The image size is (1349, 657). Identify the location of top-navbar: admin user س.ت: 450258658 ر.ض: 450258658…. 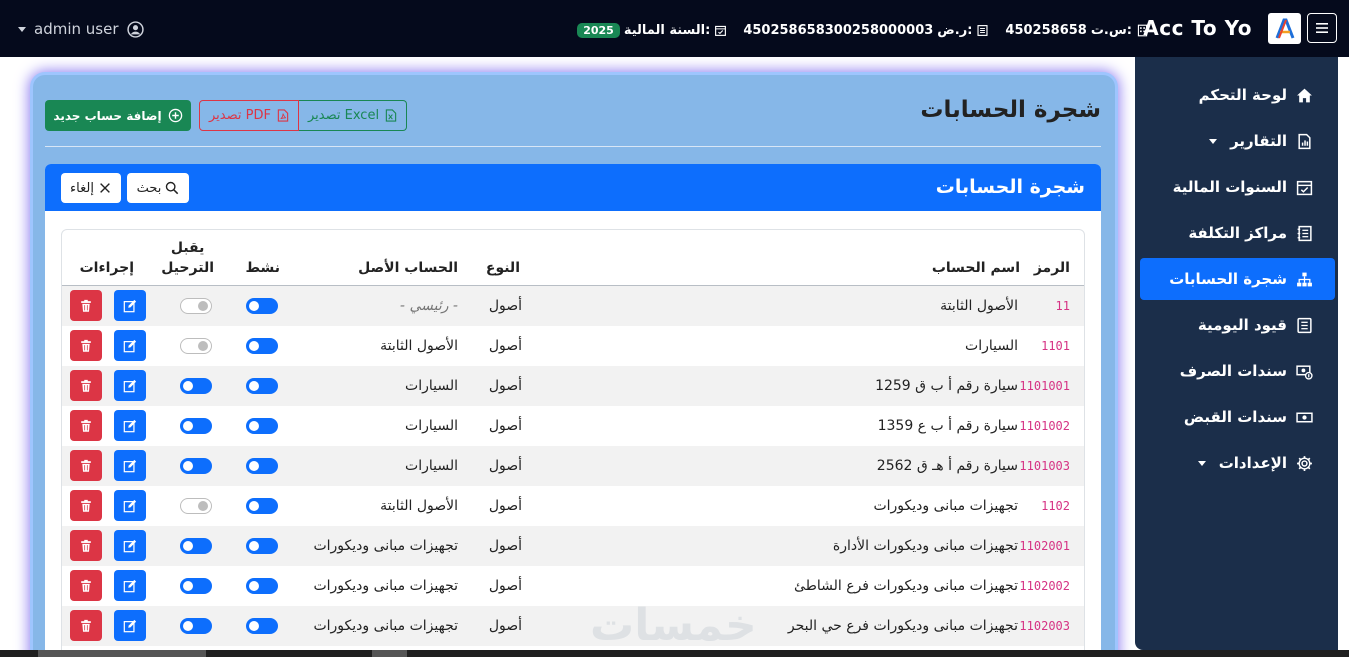
(674, 28).